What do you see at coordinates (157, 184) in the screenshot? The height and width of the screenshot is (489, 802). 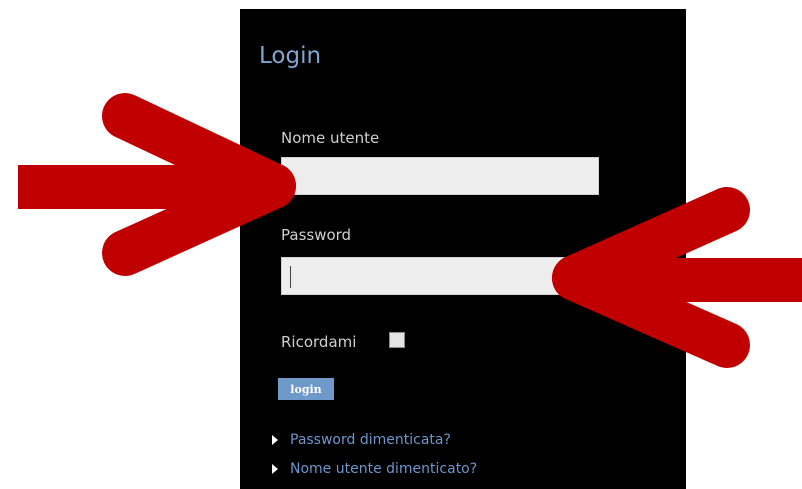 I see `right-pointing-arrow-icon` at bounding box center [157, 184].